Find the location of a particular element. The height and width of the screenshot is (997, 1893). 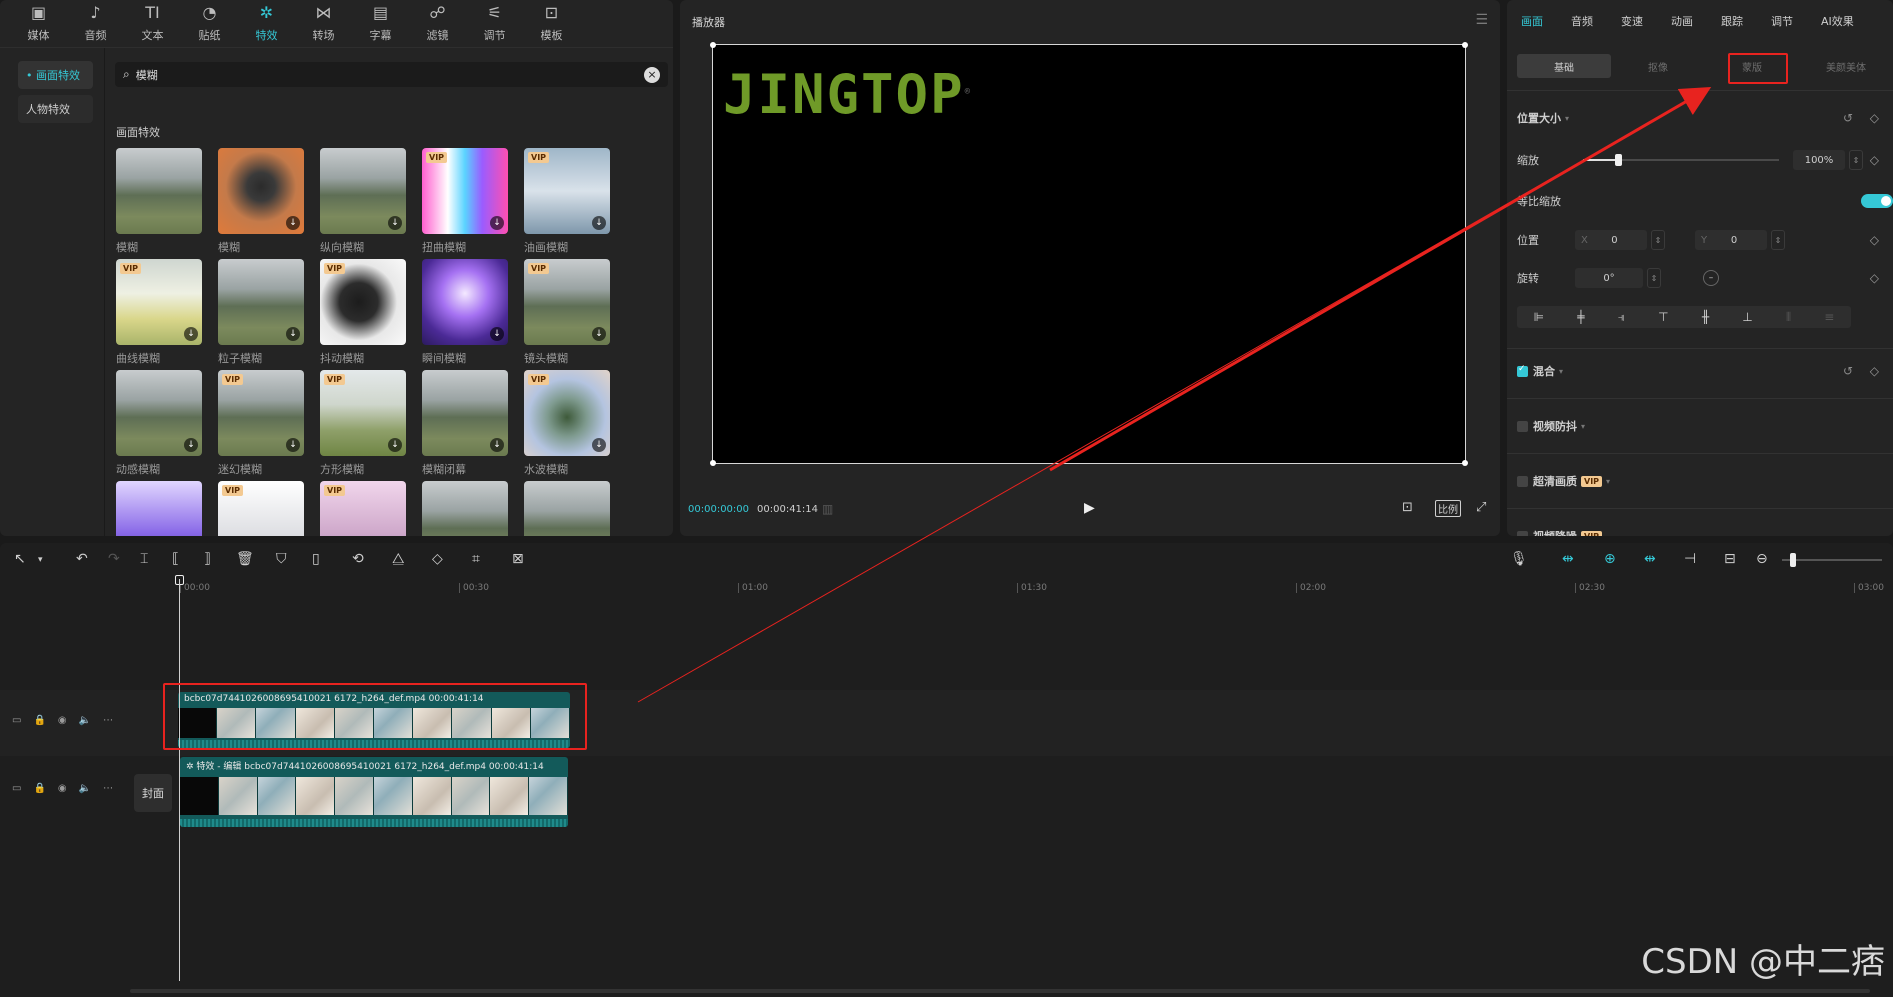

effect-item: VIP ↓ 曲线模糊 is located at coordinates (159, 312).